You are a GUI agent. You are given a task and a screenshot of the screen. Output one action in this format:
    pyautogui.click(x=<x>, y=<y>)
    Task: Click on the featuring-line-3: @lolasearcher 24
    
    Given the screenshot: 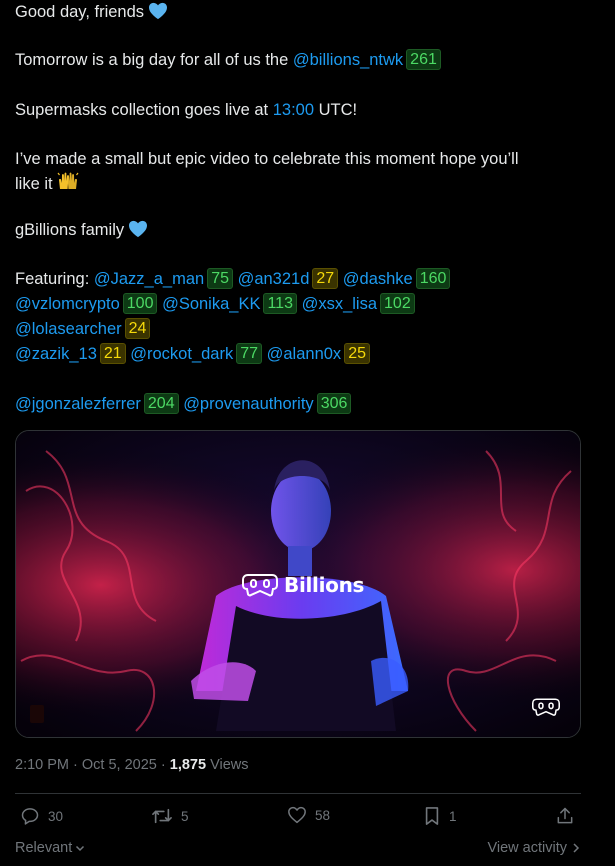 What is the action you would take?
    pyautogui.click(x=83, y=329)
    